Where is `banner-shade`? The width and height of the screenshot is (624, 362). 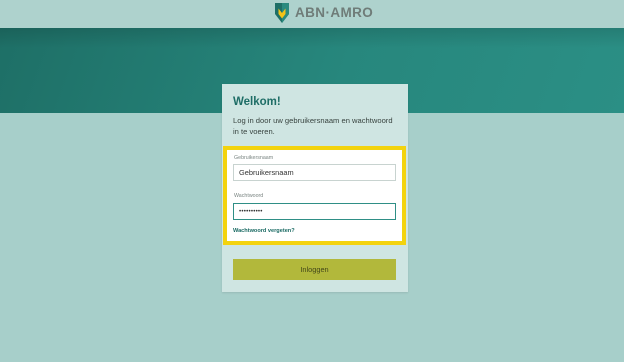
banner-shade is located at coordinates (312, 38).